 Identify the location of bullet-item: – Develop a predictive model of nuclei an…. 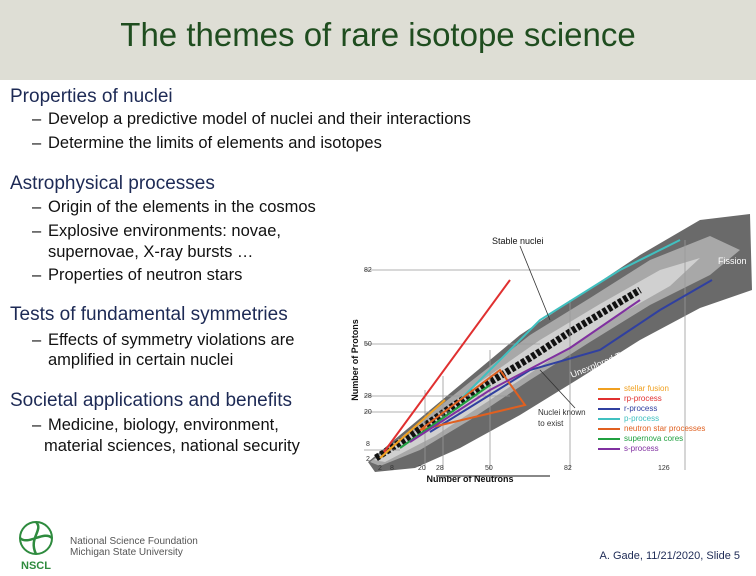
(251, 119).